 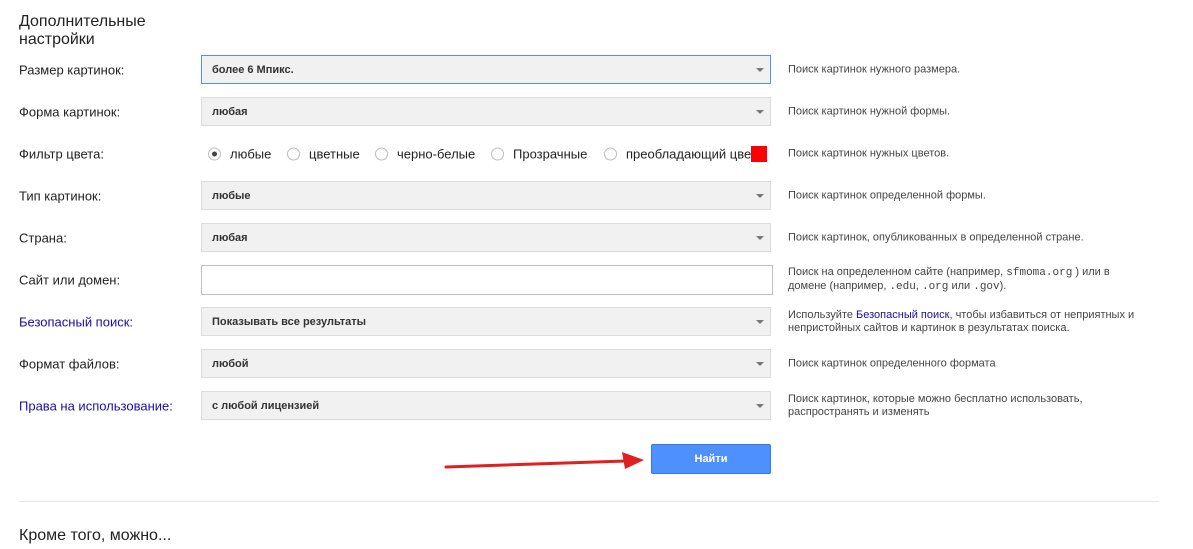 I want to click on color-filter-help: Поиск картинок нужных цветов., so click(x=869, y=153).